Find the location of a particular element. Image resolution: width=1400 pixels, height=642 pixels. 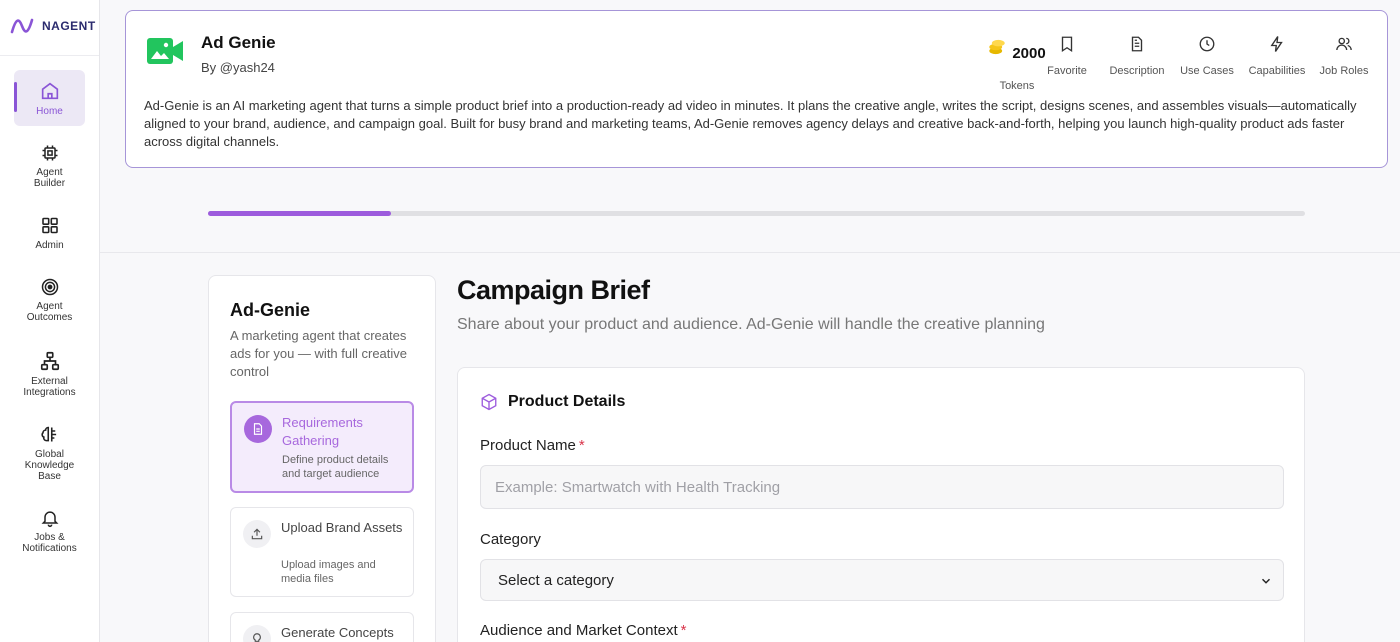

audience-label-text: Audience and Market Context is located at coordinates (579, 630).